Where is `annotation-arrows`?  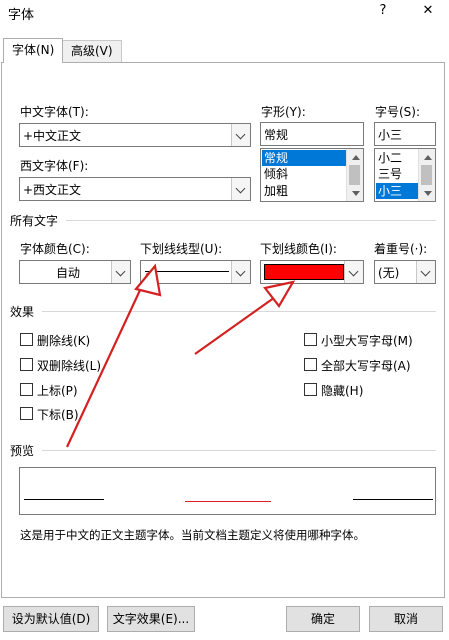 annotation-arrows is located at coordinates (181, 355).